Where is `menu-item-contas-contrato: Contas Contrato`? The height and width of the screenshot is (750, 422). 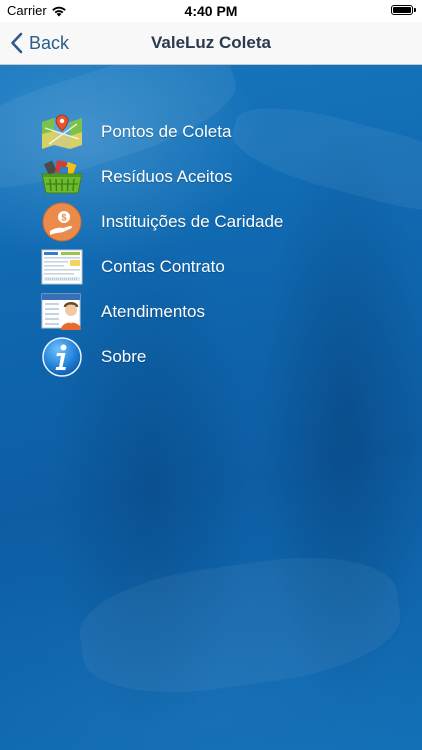
menu-item-contas-contrato: Contas Contrato is located at coordinates (220, 266).